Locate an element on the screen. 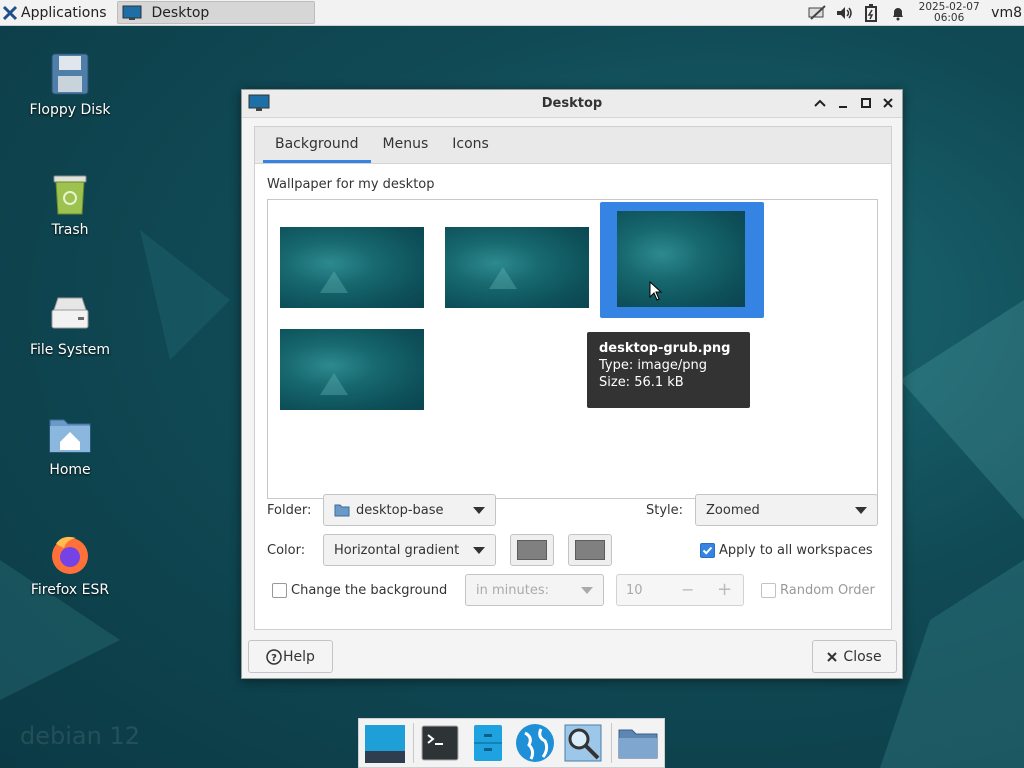  help-label: Help is located at coordinates (299, 656).